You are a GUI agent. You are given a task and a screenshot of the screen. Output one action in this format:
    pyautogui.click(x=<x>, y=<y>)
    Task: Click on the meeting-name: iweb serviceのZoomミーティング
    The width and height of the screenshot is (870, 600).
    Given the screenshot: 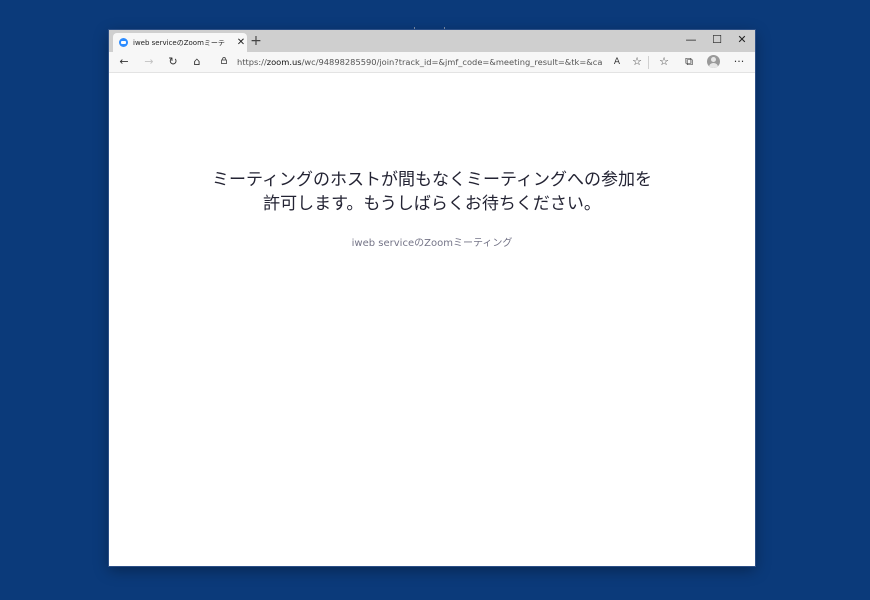 What is the action you would take?
    pyautogui.click(x=432, y=243)
    